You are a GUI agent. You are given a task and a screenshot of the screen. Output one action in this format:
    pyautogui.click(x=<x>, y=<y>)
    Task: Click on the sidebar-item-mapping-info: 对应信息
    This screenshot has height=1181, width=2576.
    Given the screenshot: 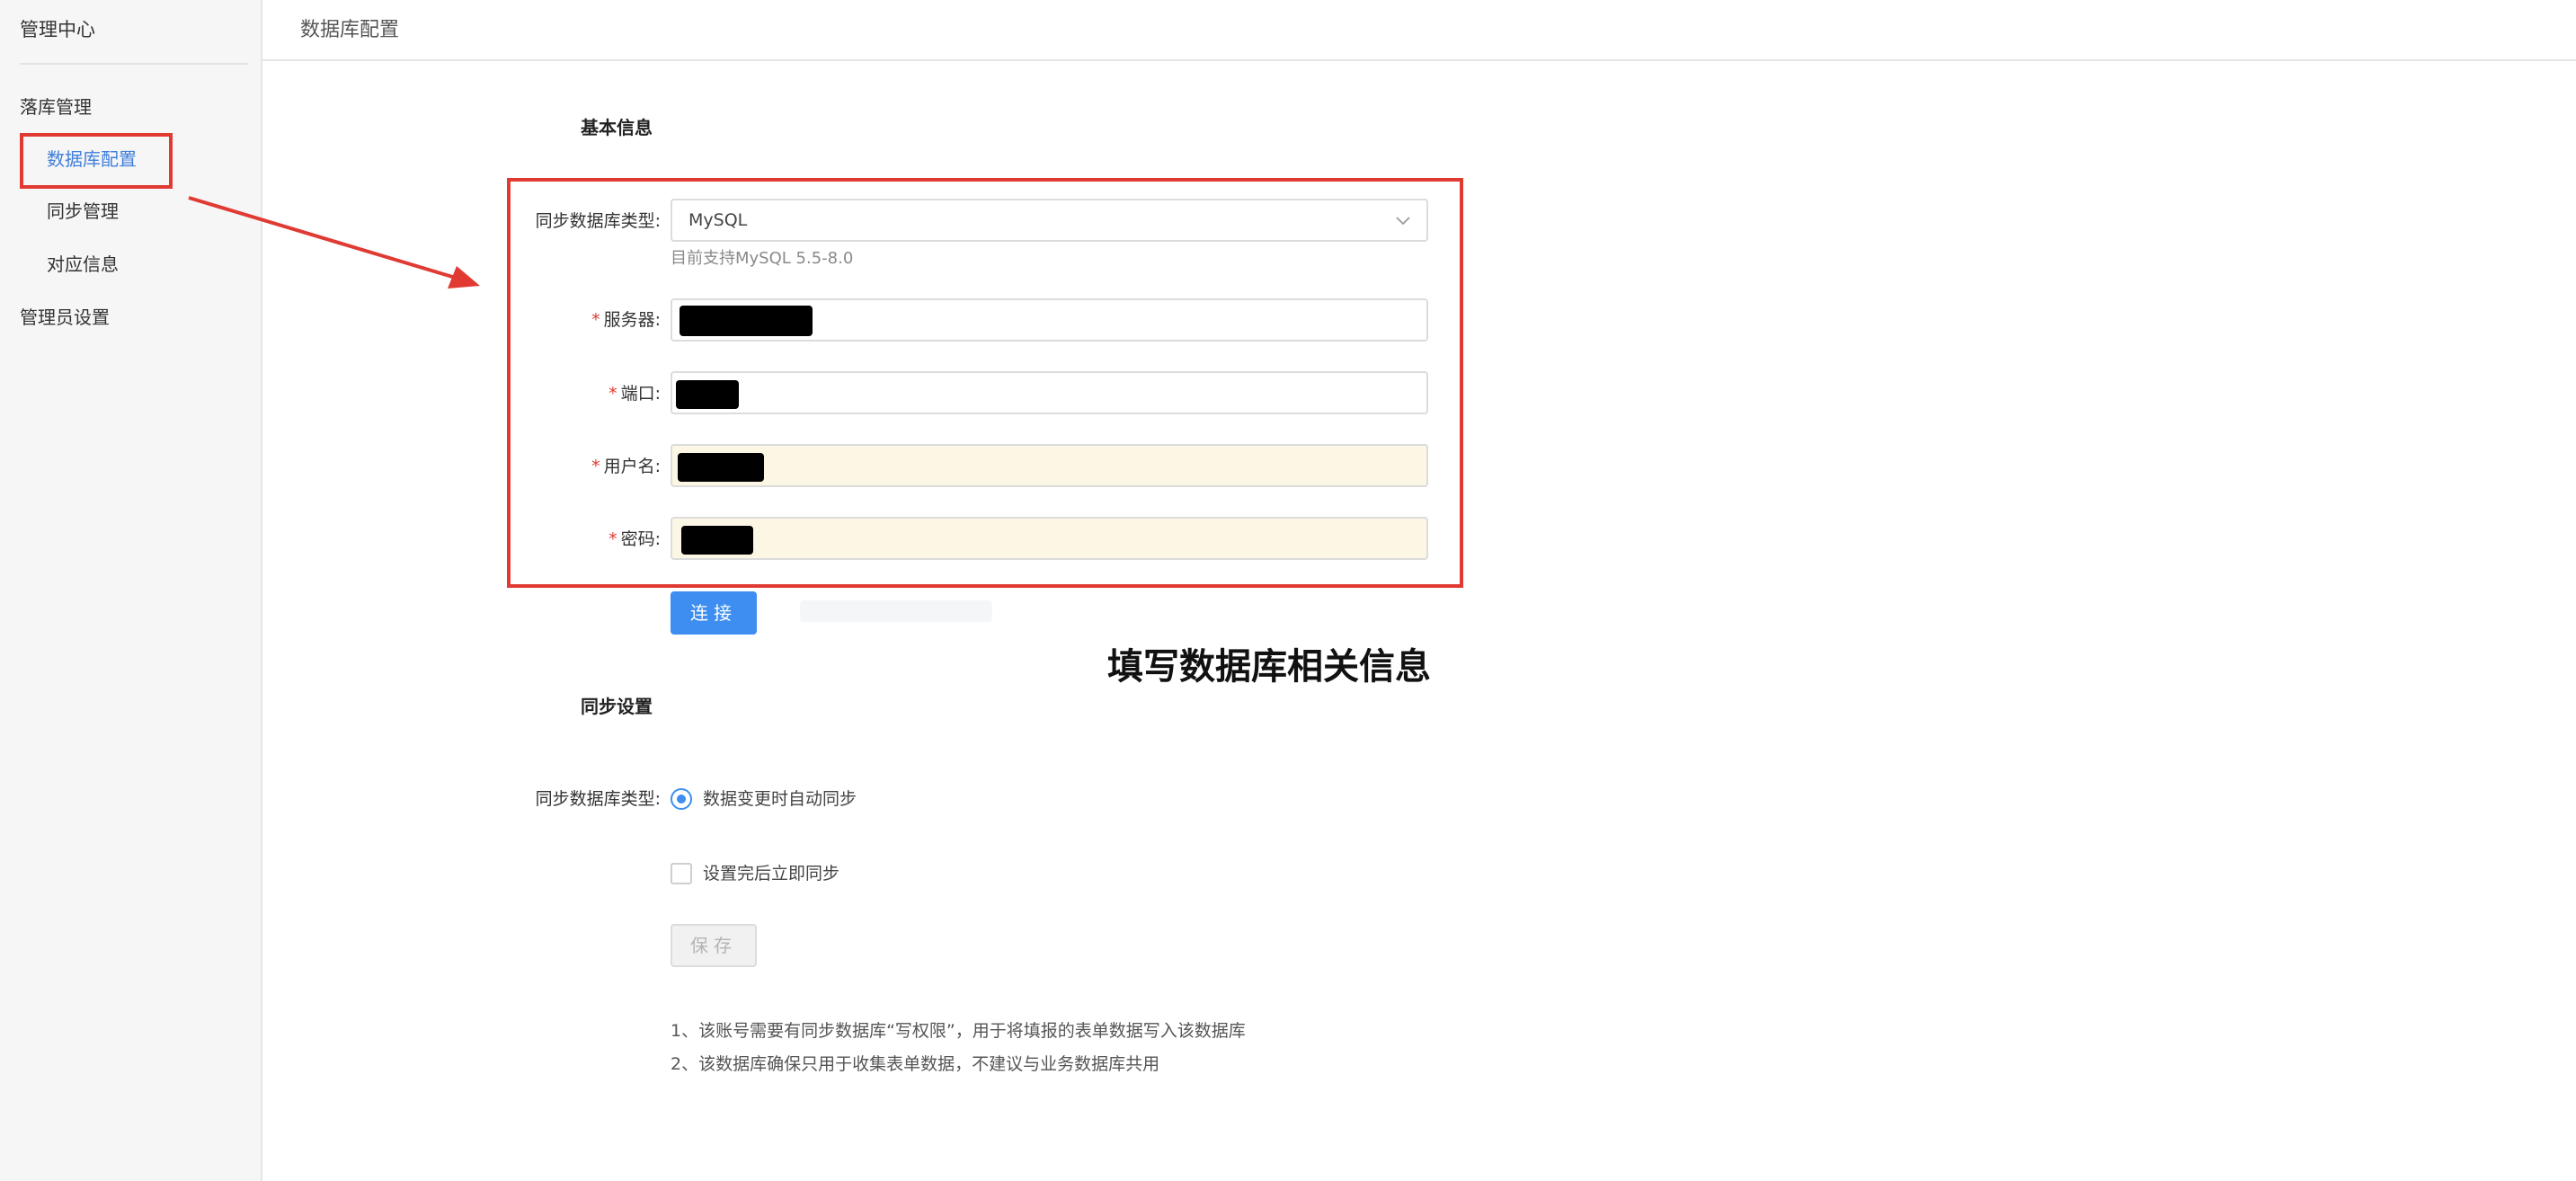 What is the action you would take?
    pyautogui.click(x=83, y=264)
    